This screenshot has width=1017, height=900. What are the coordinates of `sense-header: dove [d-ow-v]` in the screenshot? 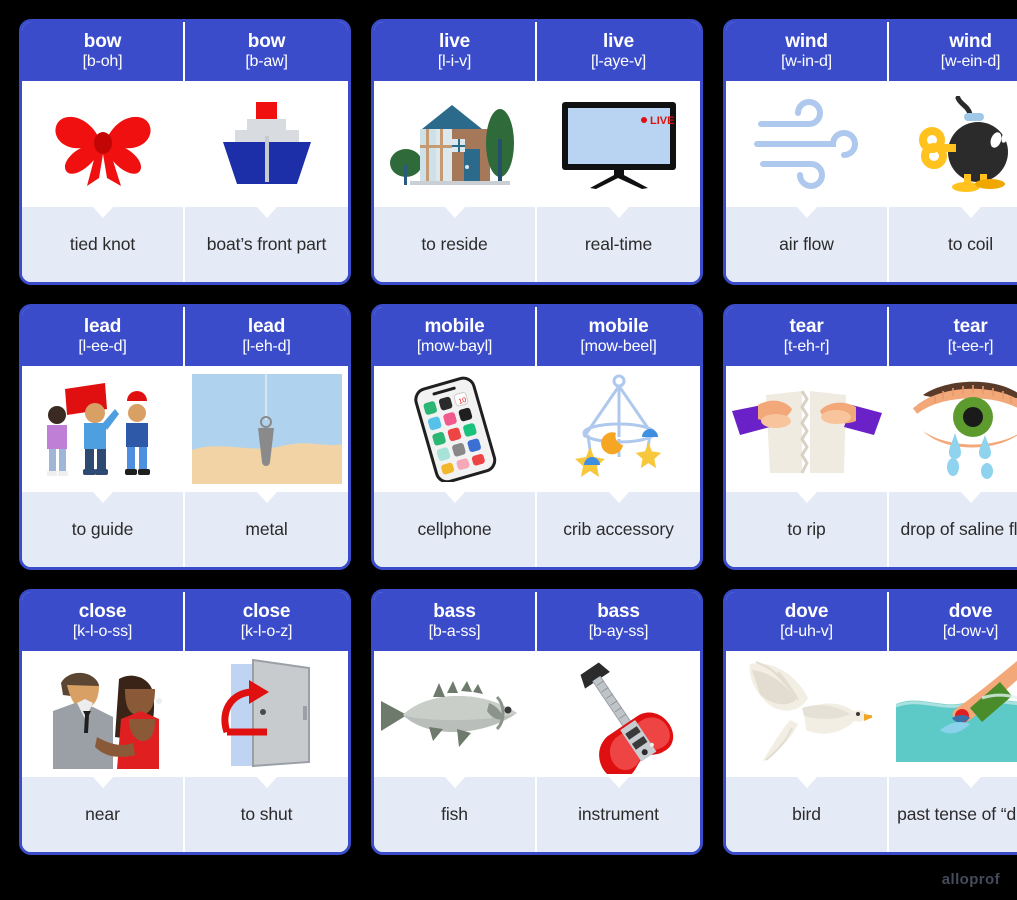 It's located at (953, 626).